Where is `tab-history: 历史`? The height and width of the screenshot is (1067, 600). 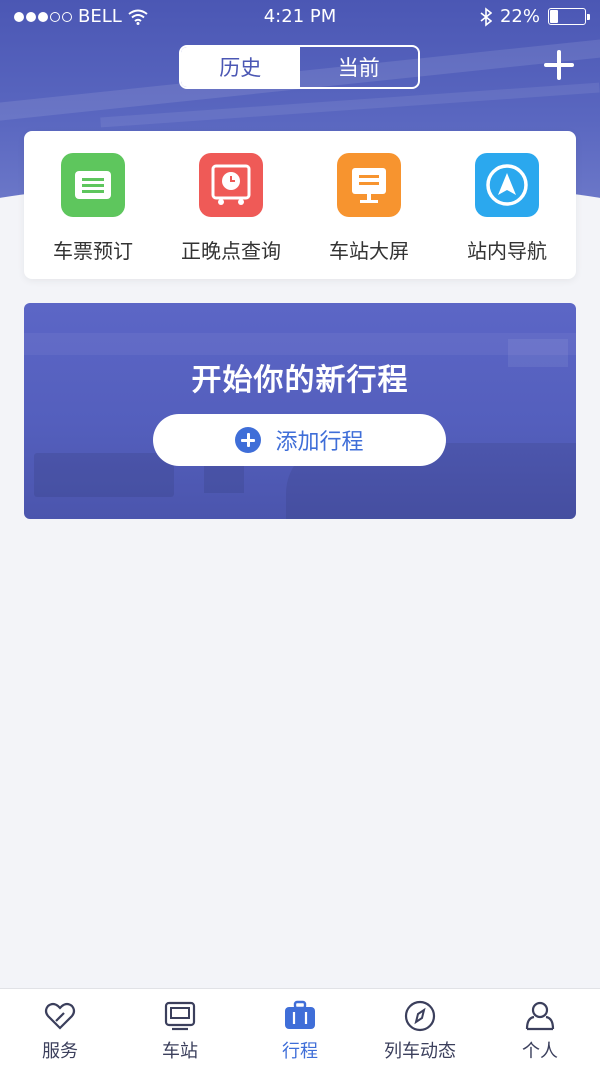 tab-history: 历史 is located at coordinates (240, 67).